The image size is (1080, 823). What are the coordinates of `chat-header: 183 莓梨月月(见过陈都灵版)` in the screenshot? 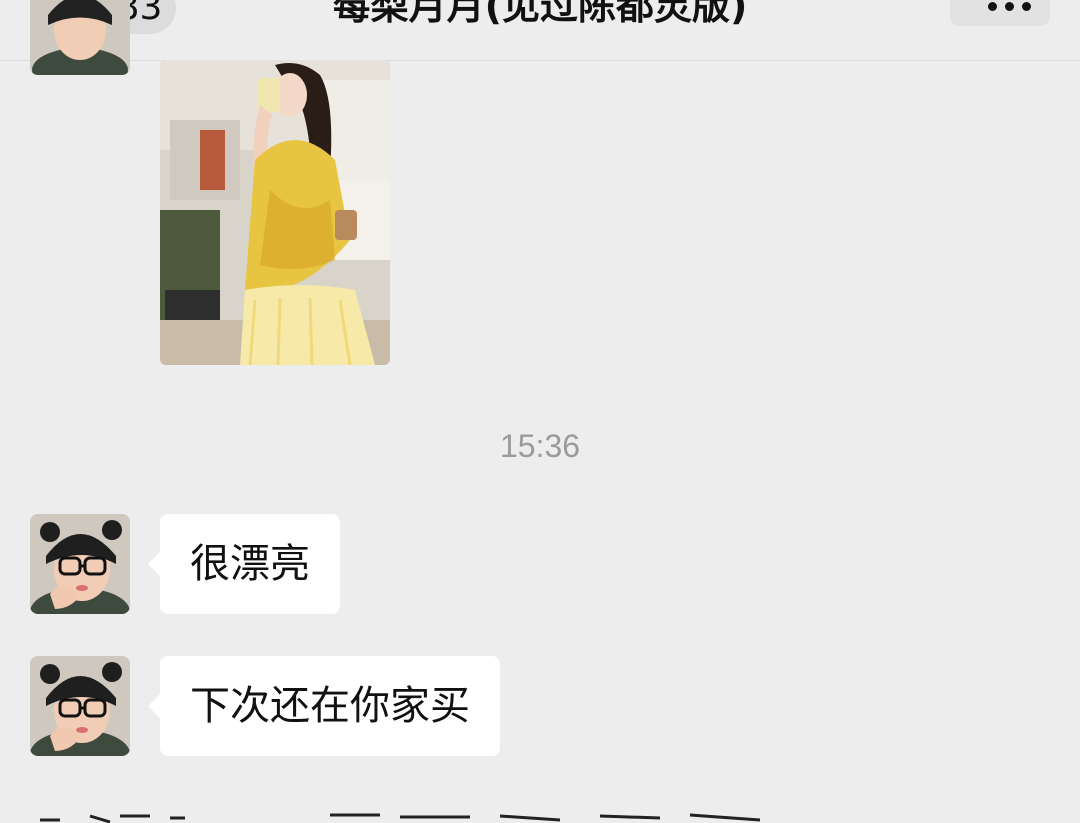 It's located at (540, 30).